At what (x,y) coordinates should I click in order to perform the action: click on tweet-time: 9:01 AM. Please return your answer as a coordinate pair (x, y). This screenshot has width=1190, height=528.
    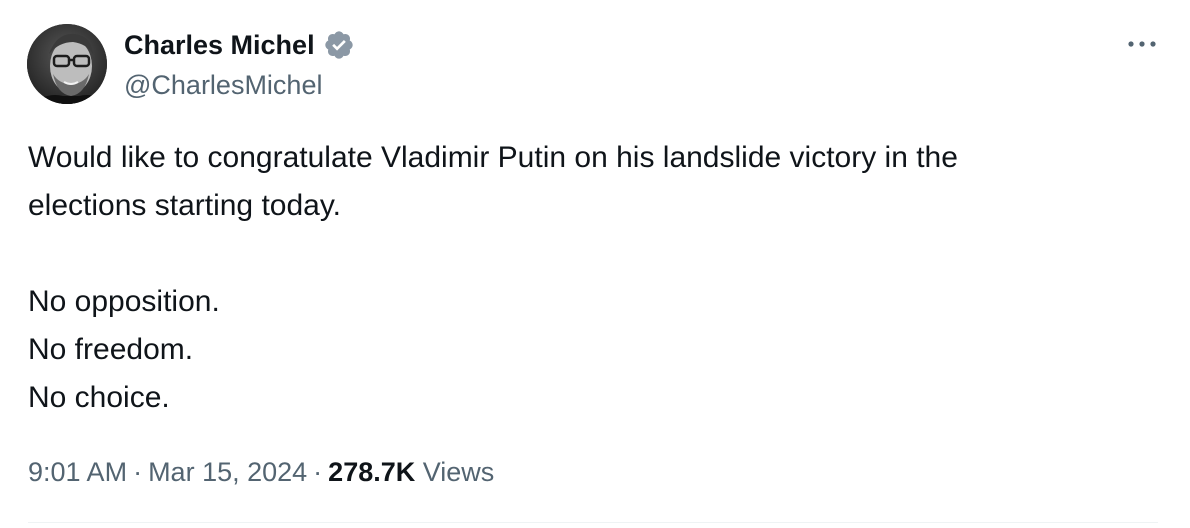
    Looking at the image, I should click on (78, 472).